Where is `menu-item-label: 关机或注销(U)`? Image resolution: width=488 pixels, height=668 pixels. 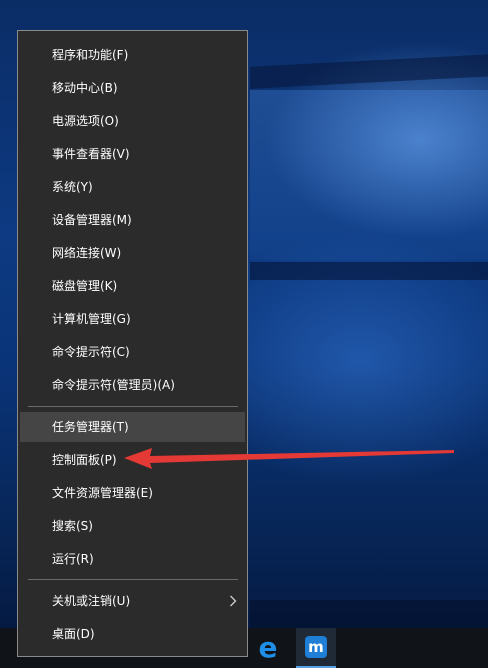
menu-item-label: 关机或注销(U) is located at coordinates (91, 601).